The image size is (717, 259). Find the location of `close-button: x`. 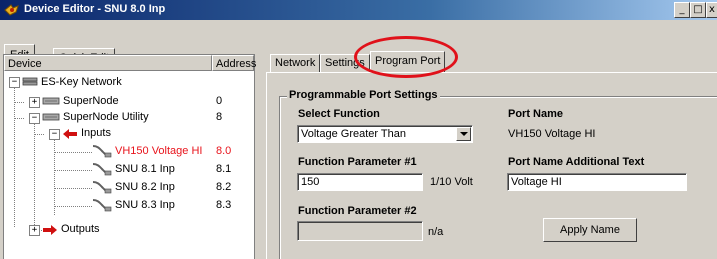

close-button: x is located at coordinates (711, 10).